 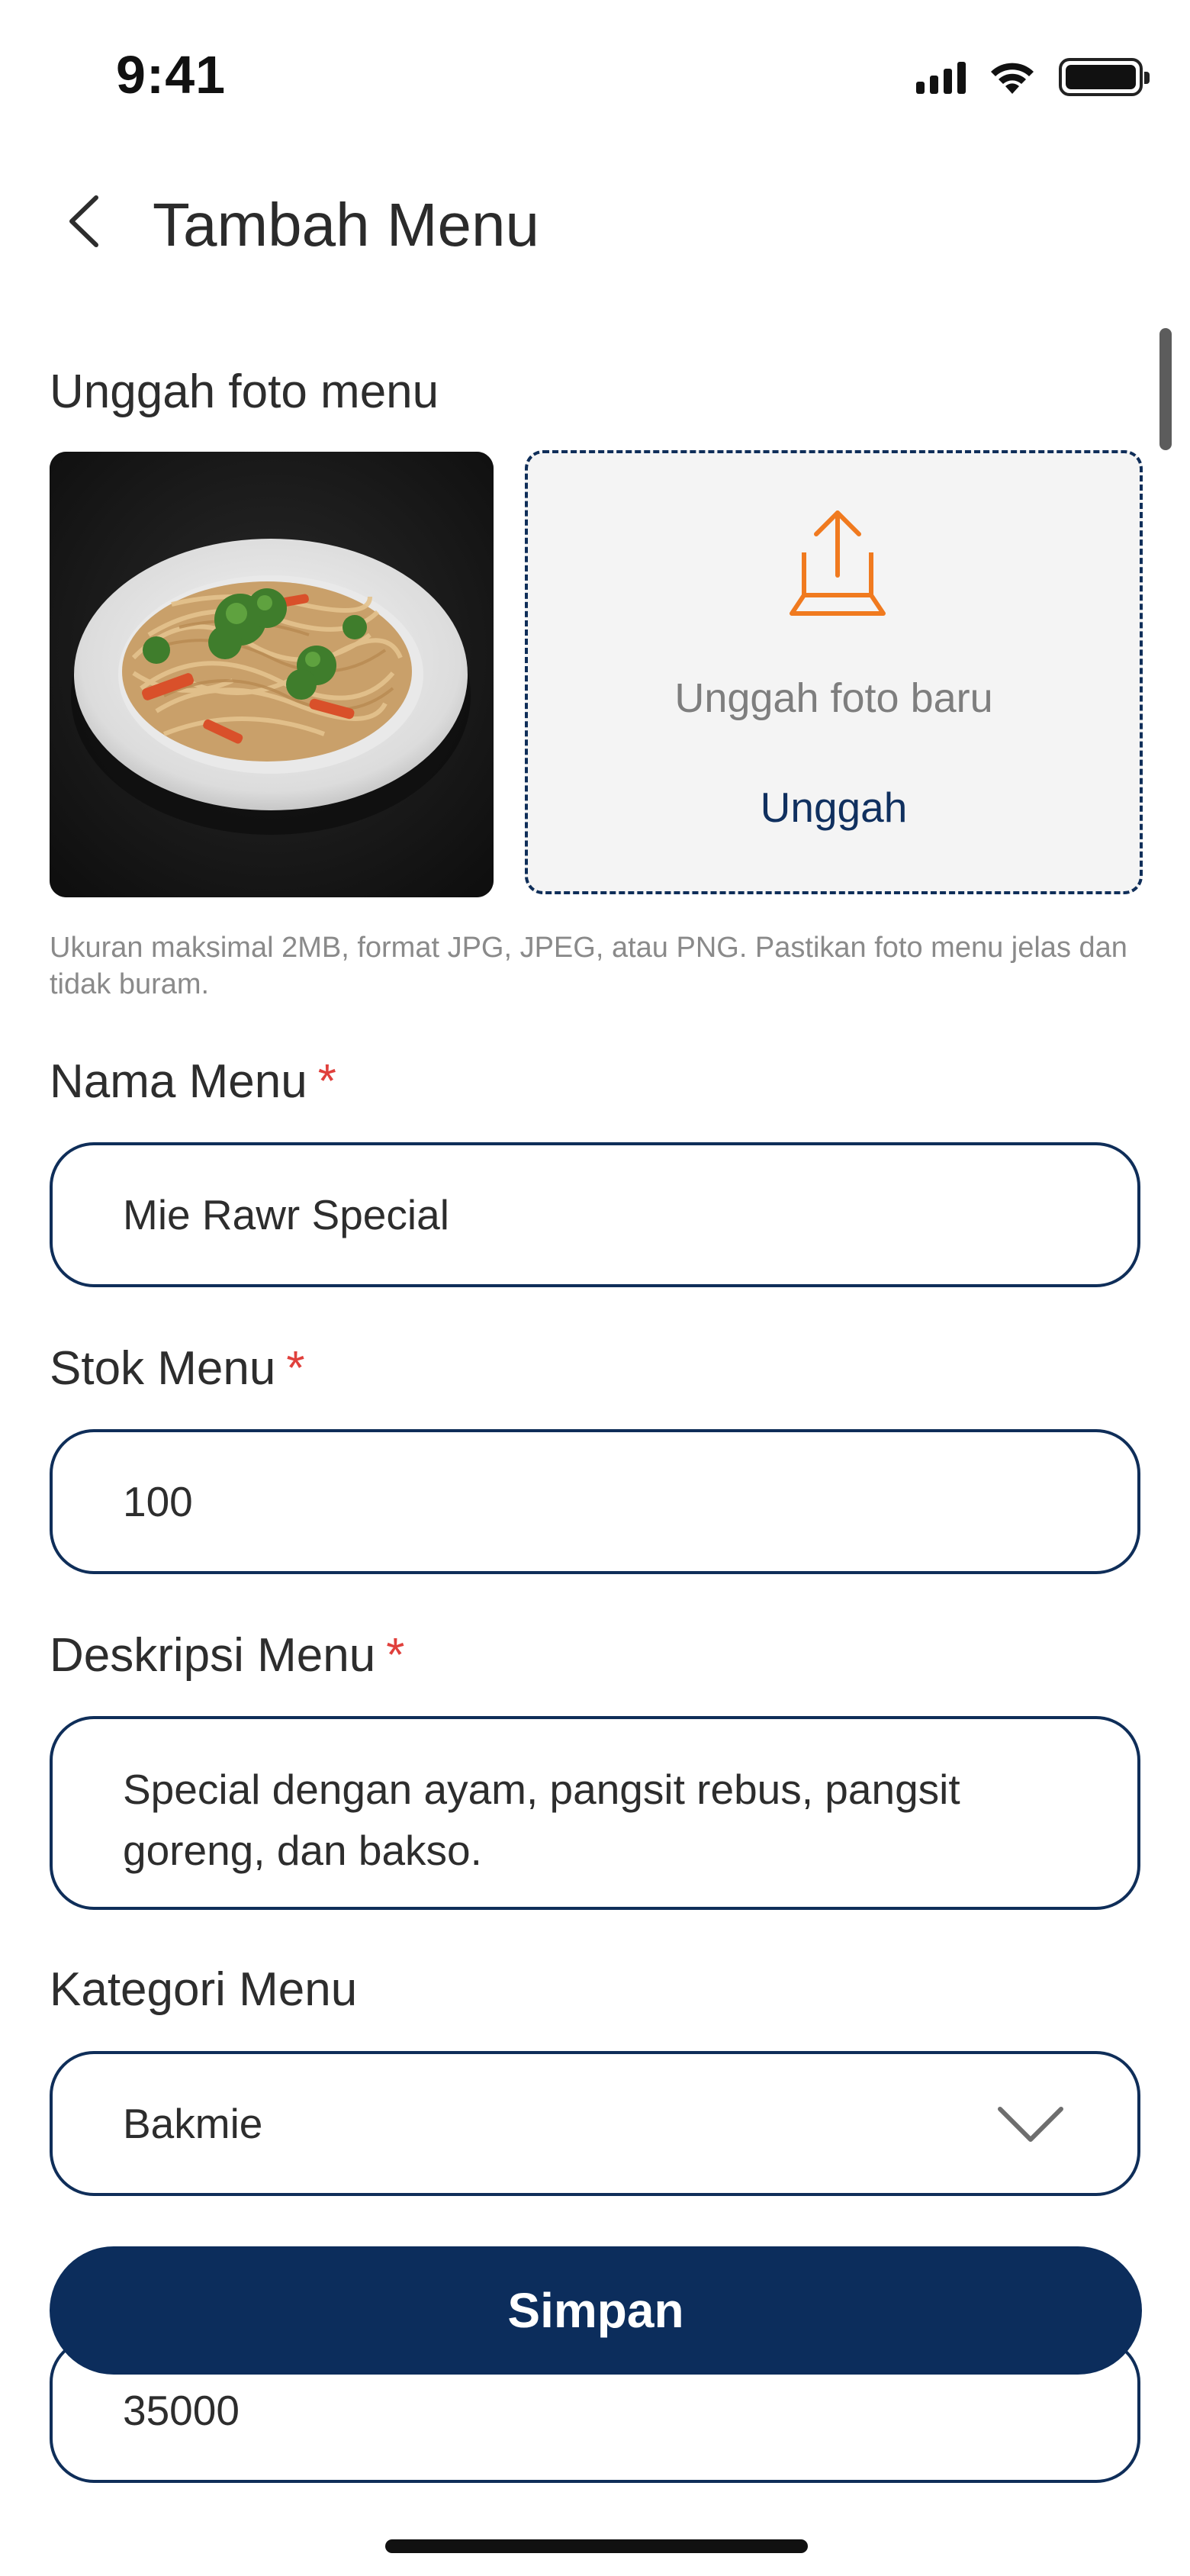 I want to click on battery-icon, so click(x=1104, y=77).